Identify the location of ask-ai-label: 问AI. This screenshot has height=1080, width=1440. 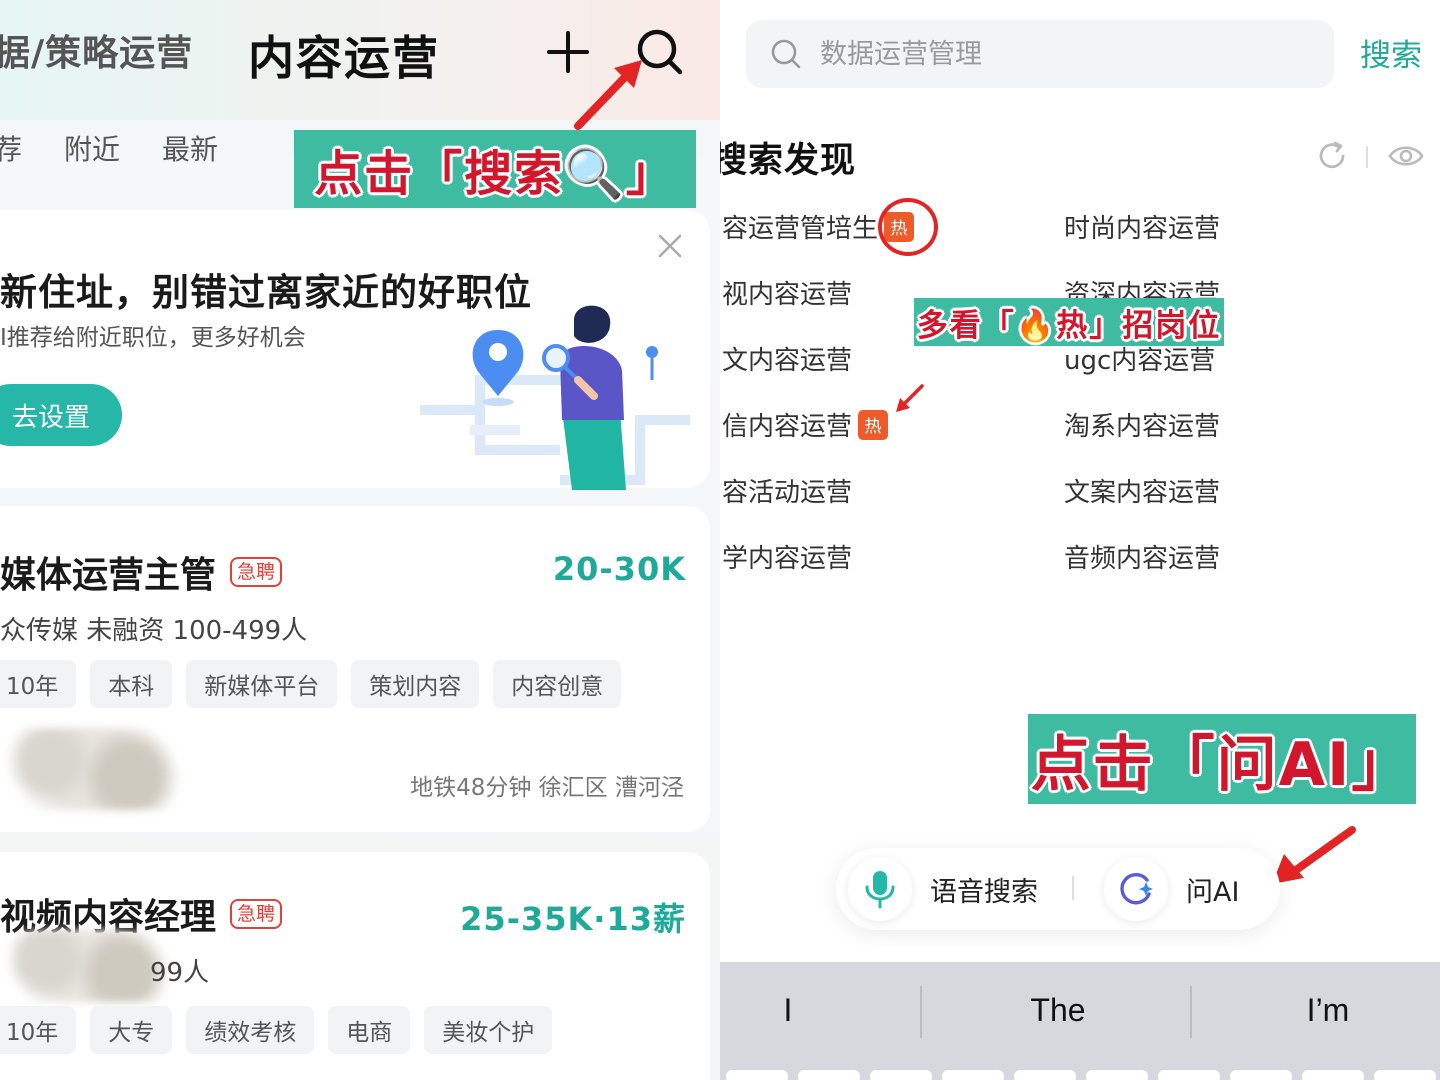
(1213, 892).